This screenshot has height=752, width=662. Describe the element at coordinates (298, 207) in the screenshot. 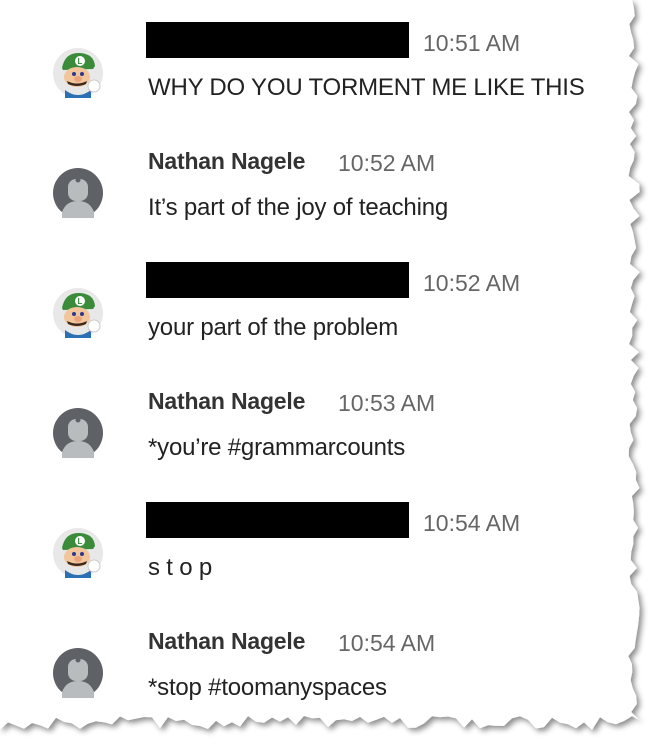

I see `message-text: It’s part of the joy of teaching` at that location.